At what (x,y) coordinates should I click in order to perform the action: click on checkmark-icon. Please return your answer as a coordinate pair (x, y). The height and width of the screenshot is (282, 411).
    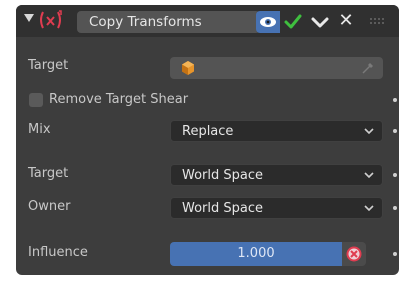
    Looking at the image, I should click on (293, 22).